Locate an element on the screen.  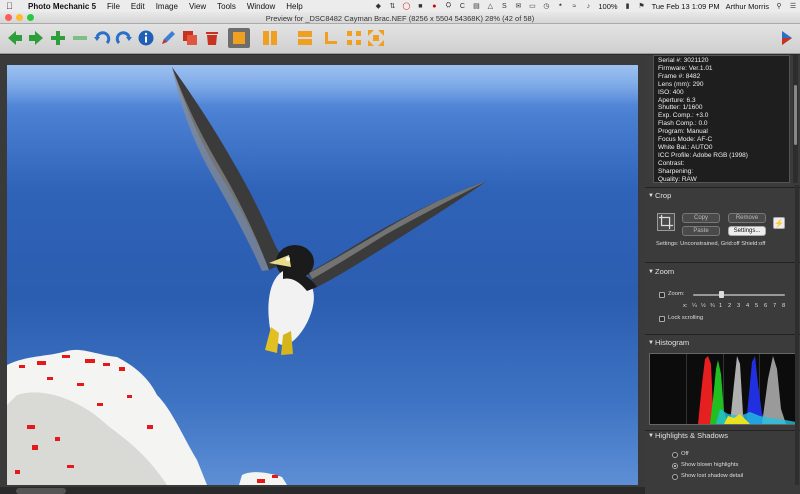
exif-scrollbar is located at coordinates (795, 119).